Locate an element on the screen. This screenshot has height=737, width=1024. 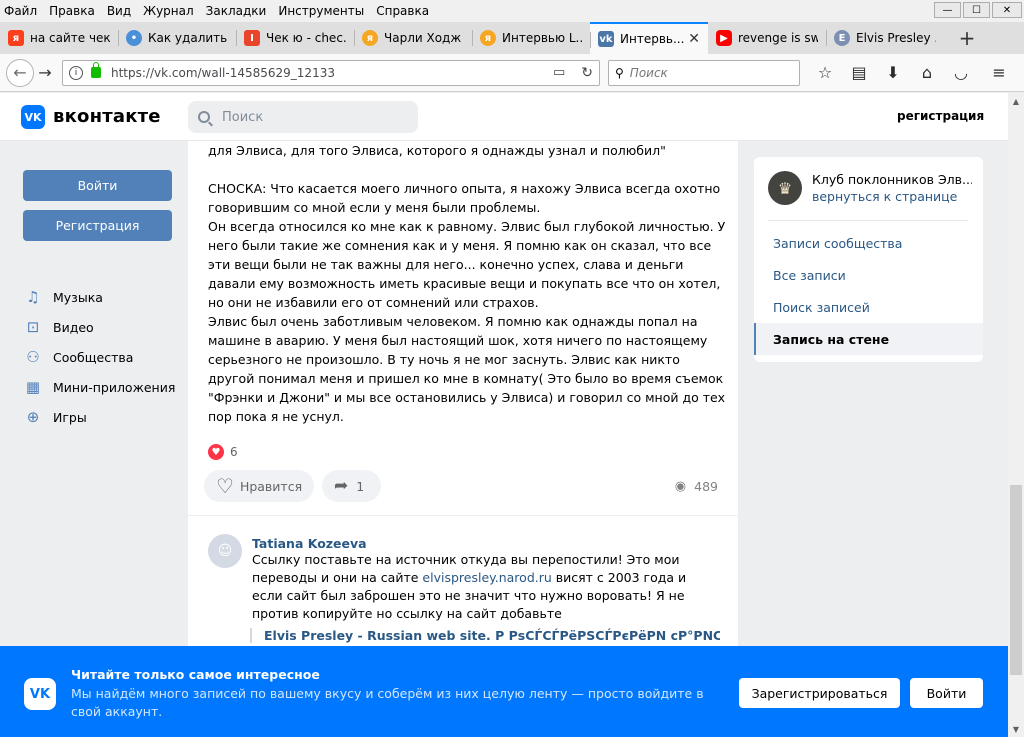
nav-item-mini-apps: ▦ Мини-приложения is located at coordinates (99, 387).